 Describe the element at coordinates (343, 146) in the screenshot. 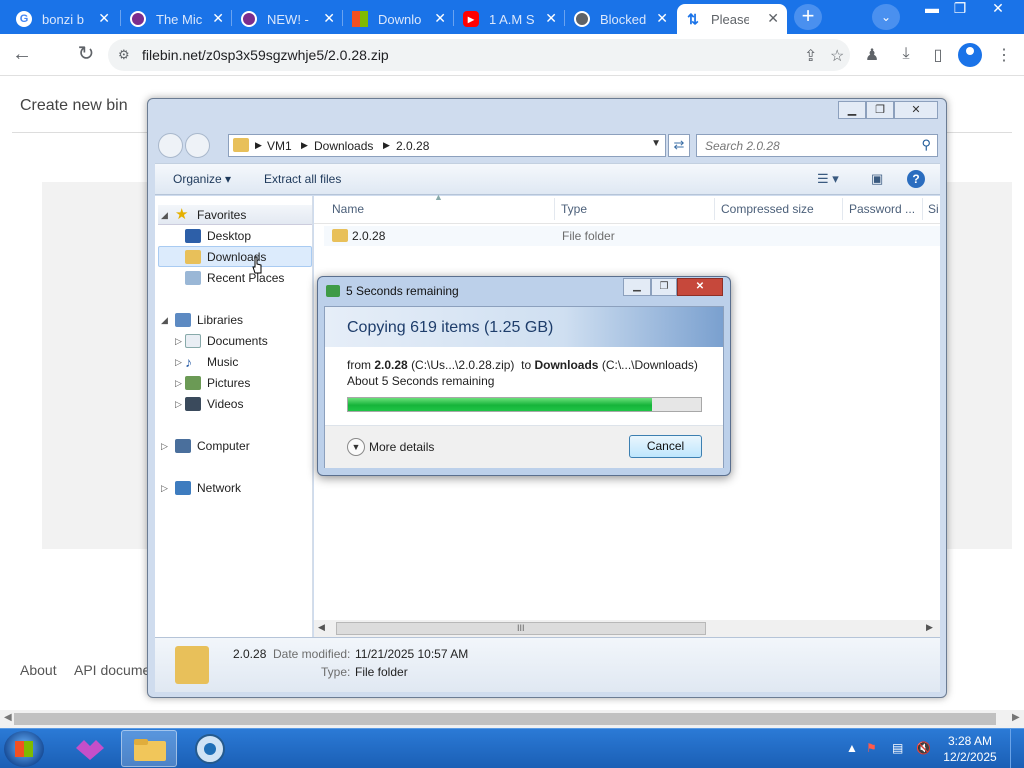

I see `breadcrumb-downloads: Downloads` at that location.